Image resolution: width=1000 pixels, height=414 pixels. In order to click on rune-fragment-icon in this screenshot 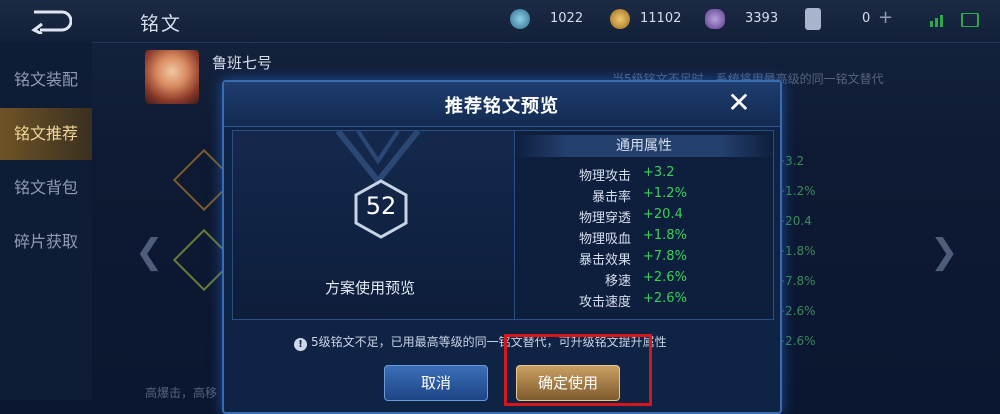, I will do `click(715, 19)`.